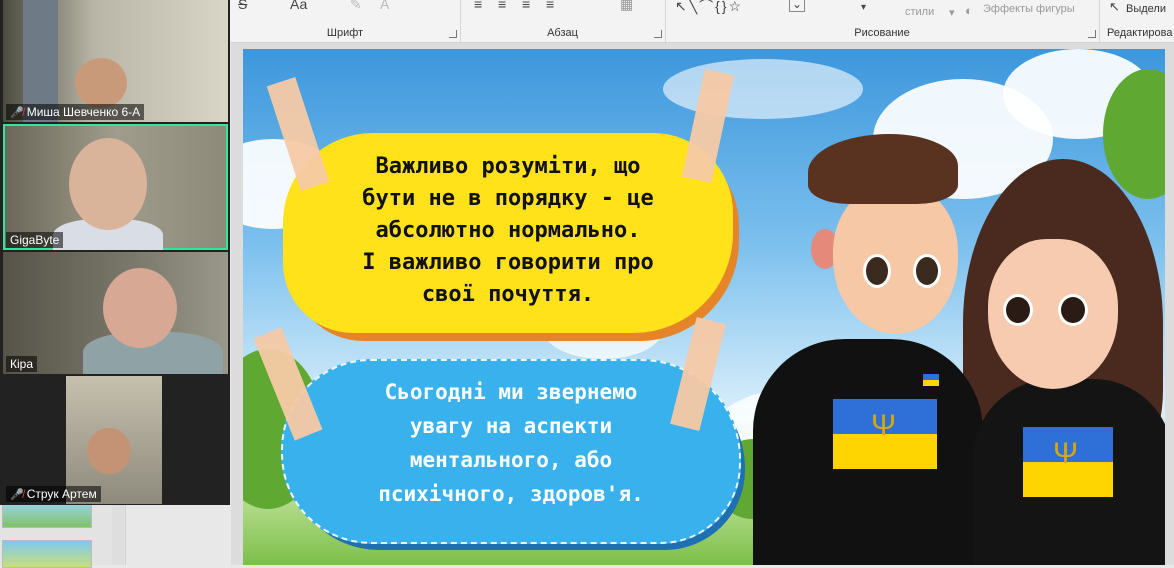 This screenshot has width=1174, height=568. Describe the element at coordinates (511, 494) in the screenshot. I see `text-line: психічного, здоров'я.` at that location.